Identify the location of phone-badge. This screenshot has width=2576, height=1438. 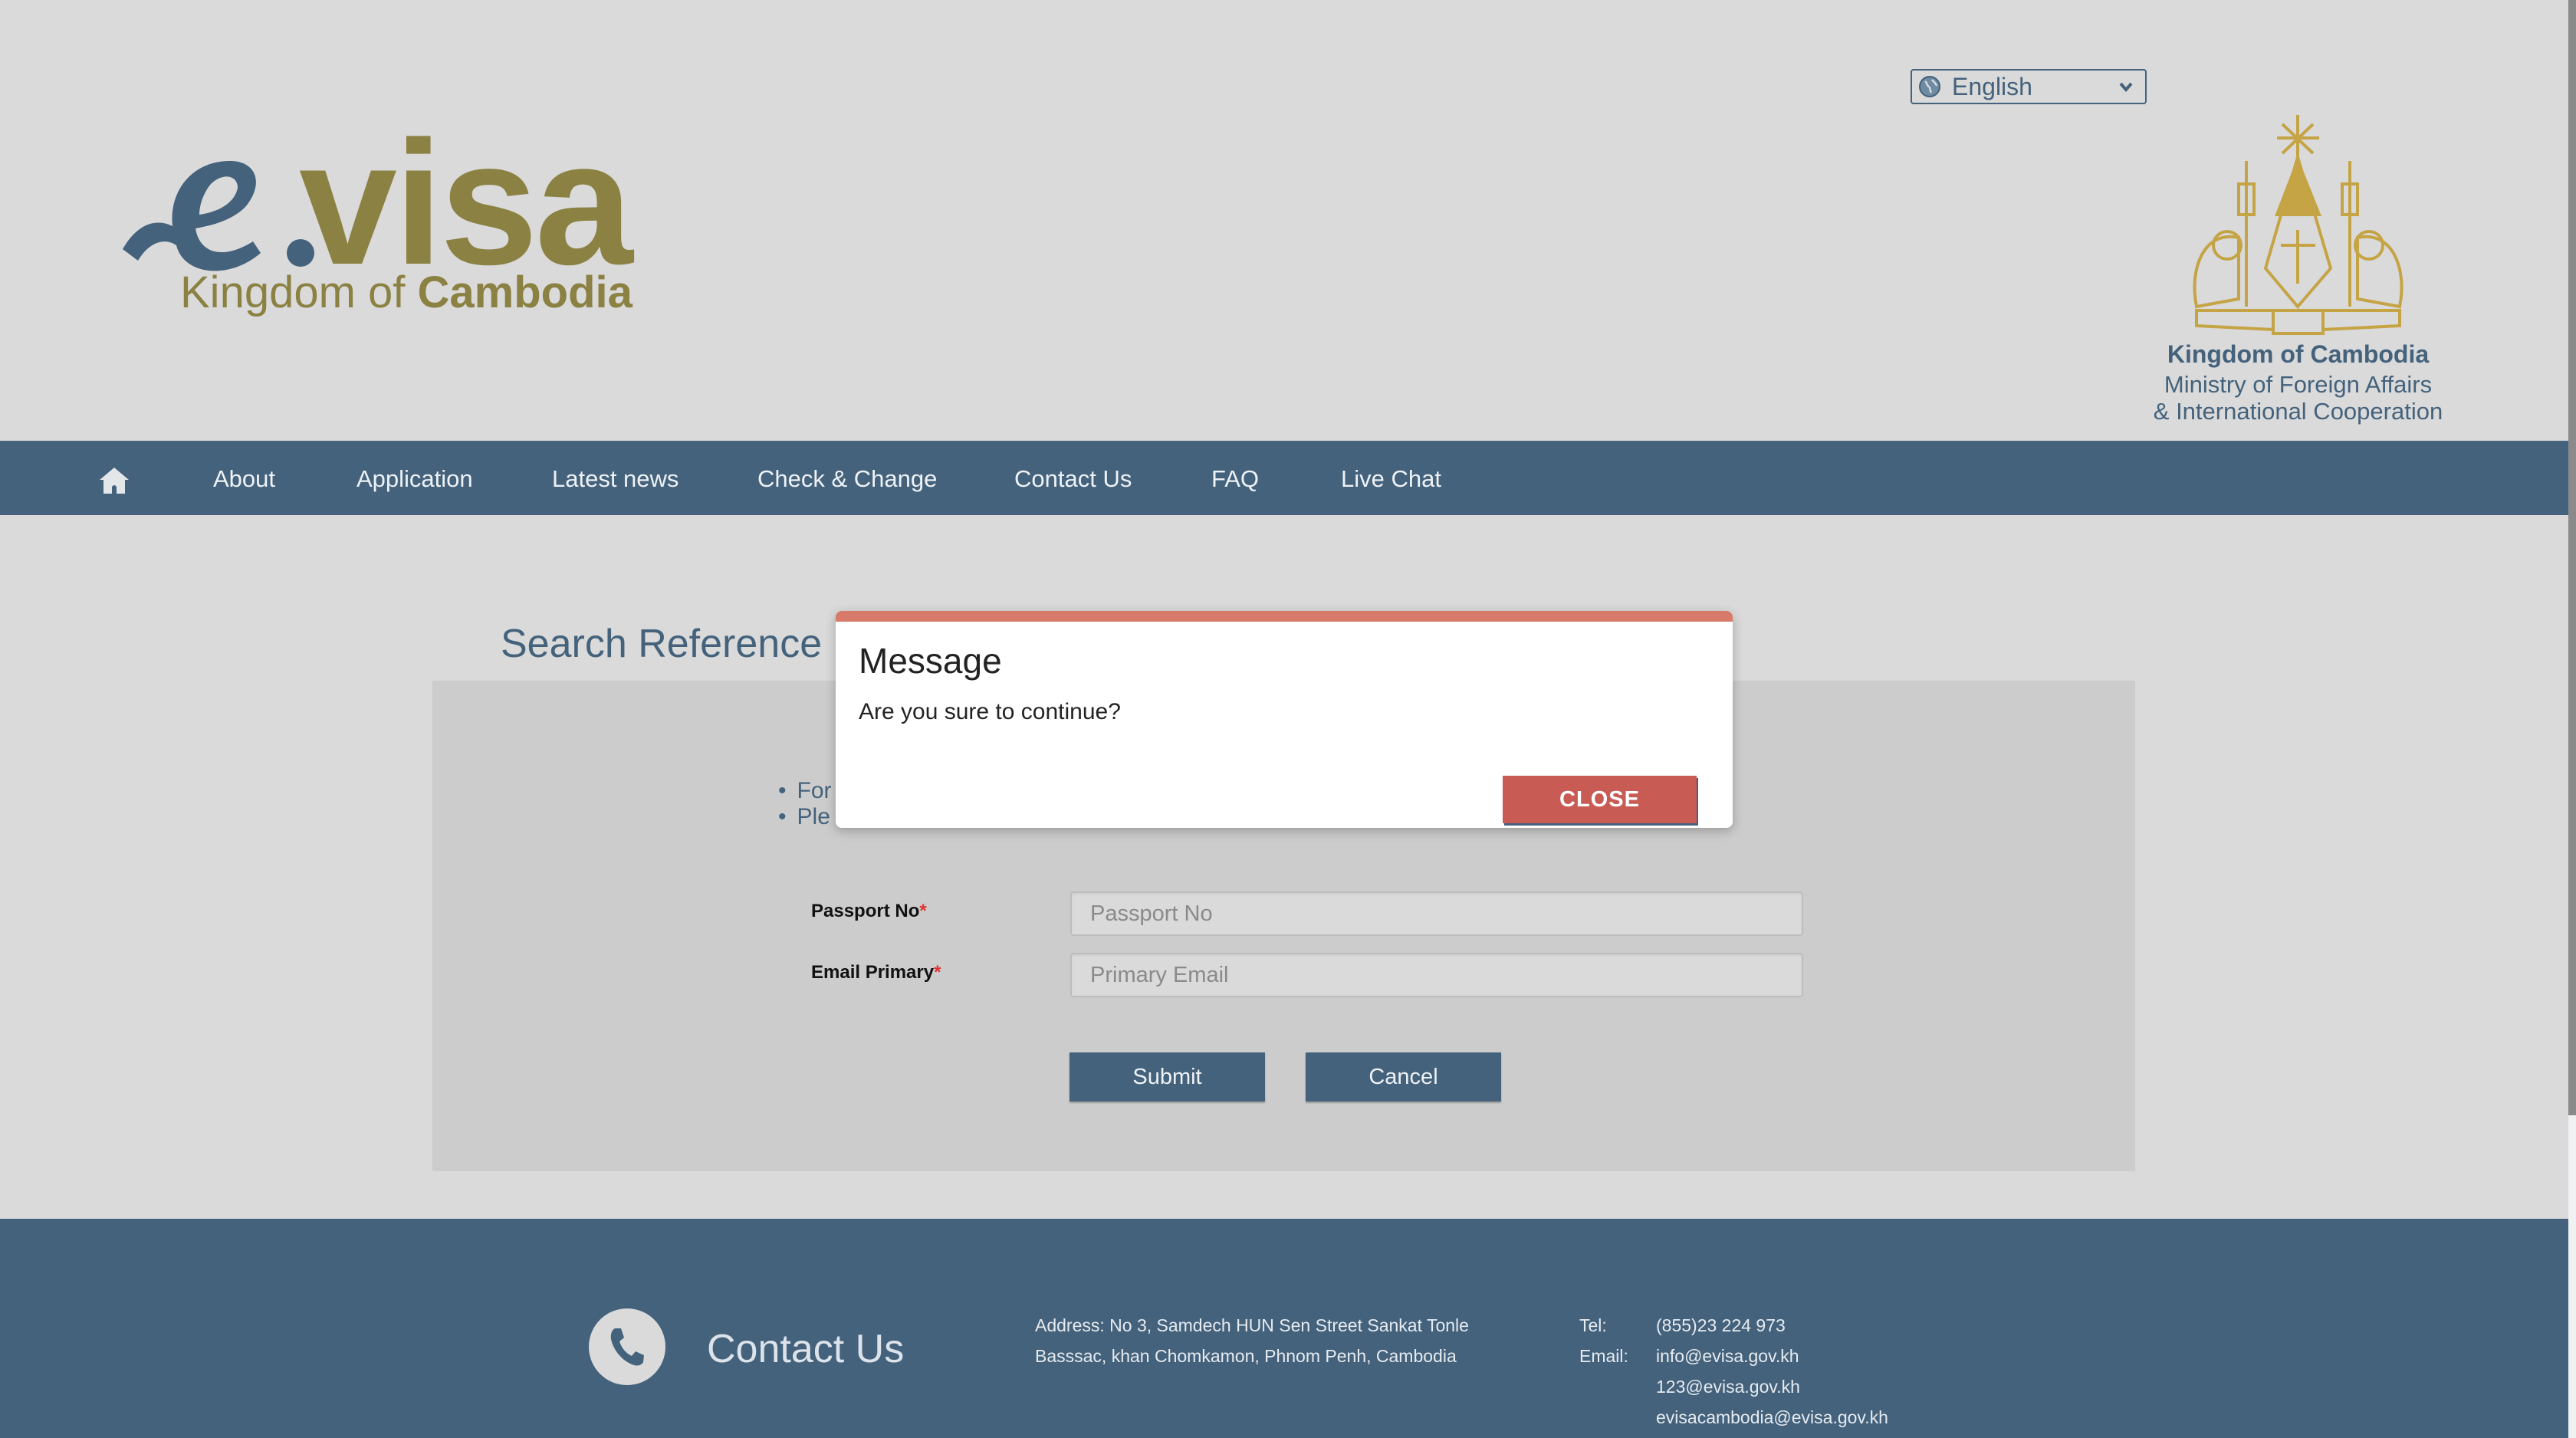
(627, 1346).